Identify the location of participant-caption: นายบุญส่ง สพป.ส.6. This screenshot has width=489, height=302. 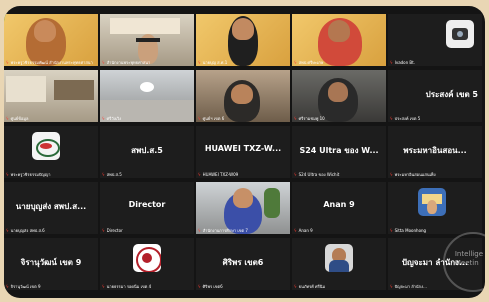
(27, 230).